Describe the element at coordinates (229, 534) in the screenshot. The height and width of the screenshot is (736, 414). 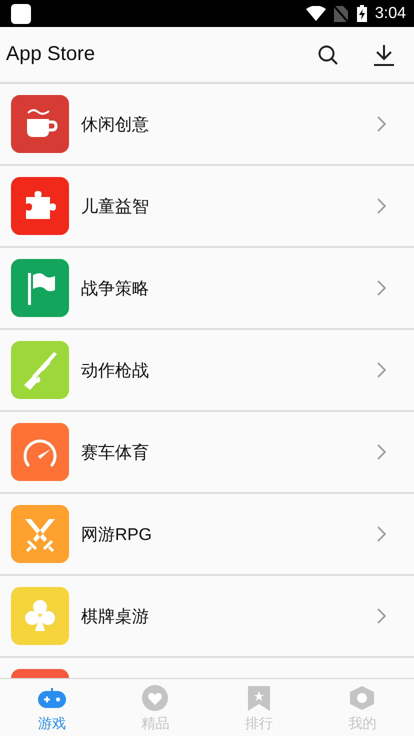
I see `category-label: 网游RPG` at that location.